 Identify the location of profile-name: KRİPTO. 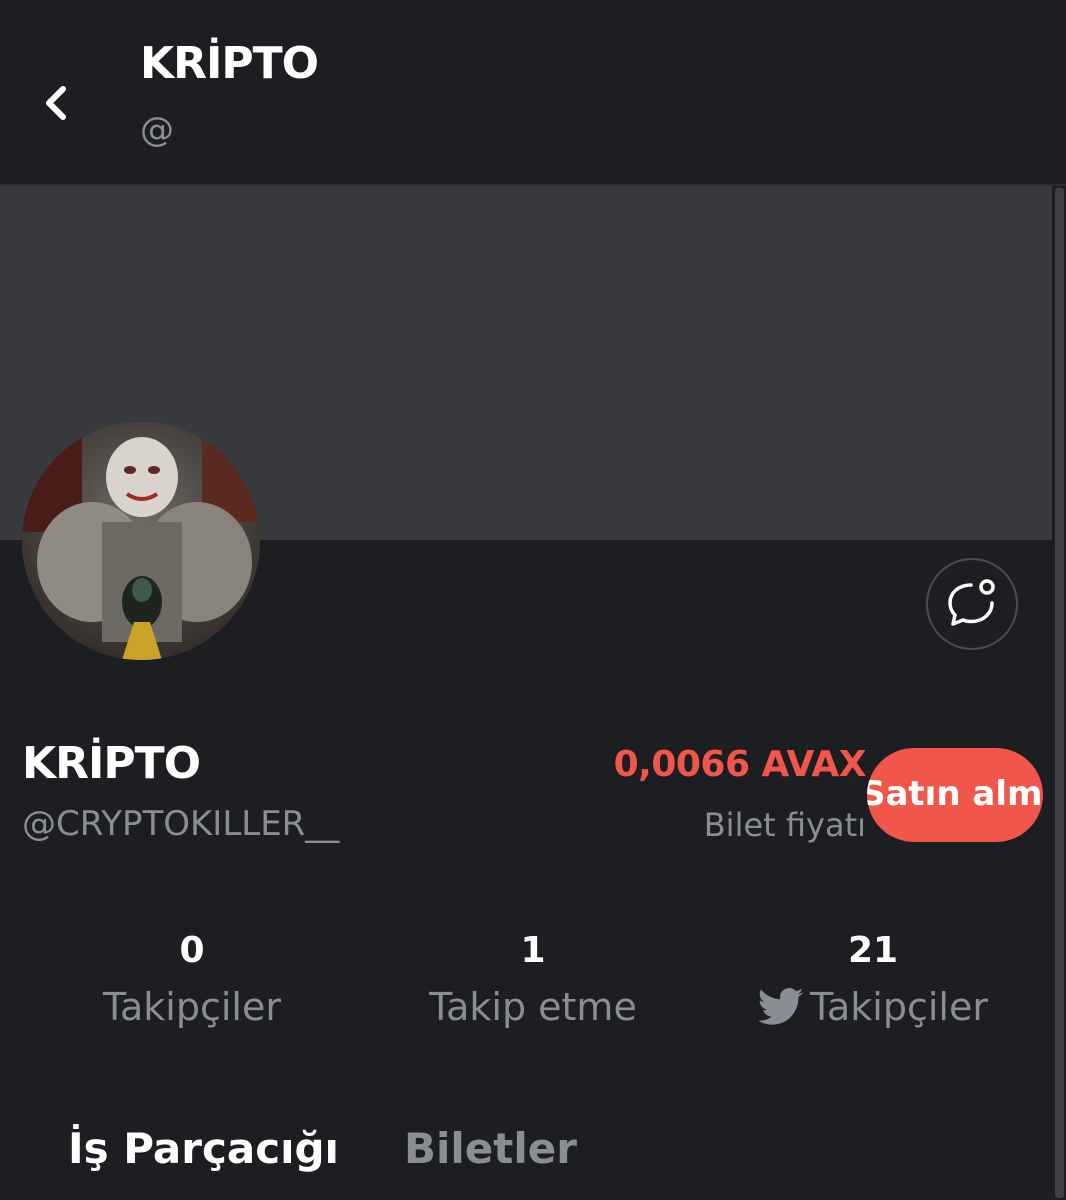
(111, 763).